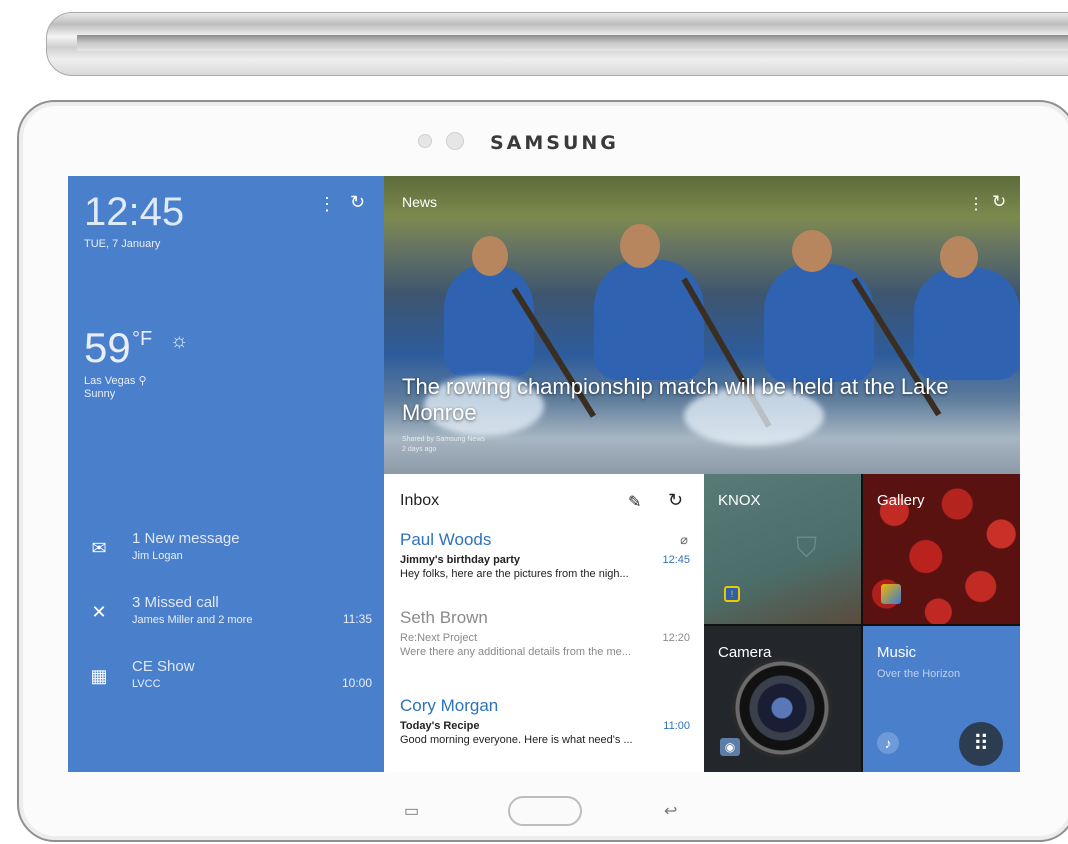 The height and width of the screenshot is (844, 1068). I want to click on tablet-edge-bezel, so click(572, 43).